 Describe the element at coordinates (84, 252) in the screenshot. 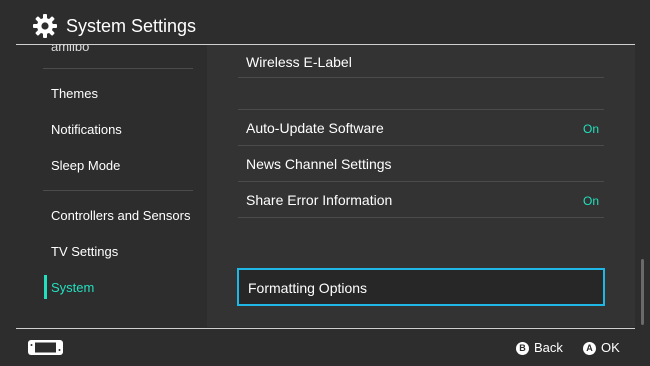

I see `sidebar-item-tv-settings: TV Settings` at that location.